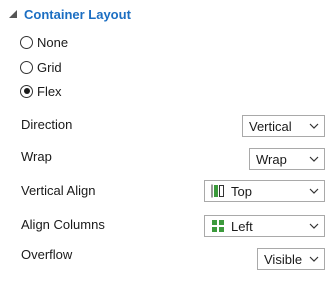  I want to click on radio-label: Grid, so click(49, 67).